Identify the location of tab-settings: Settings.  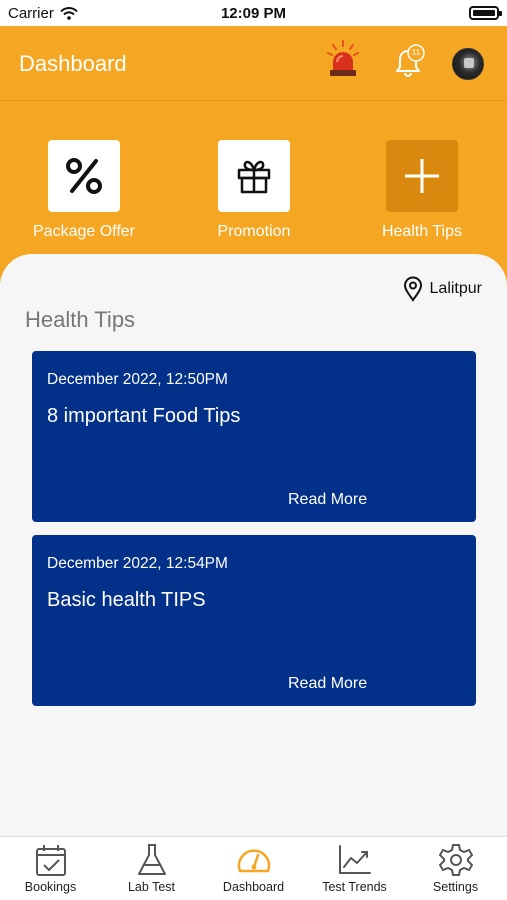
(455, 868).